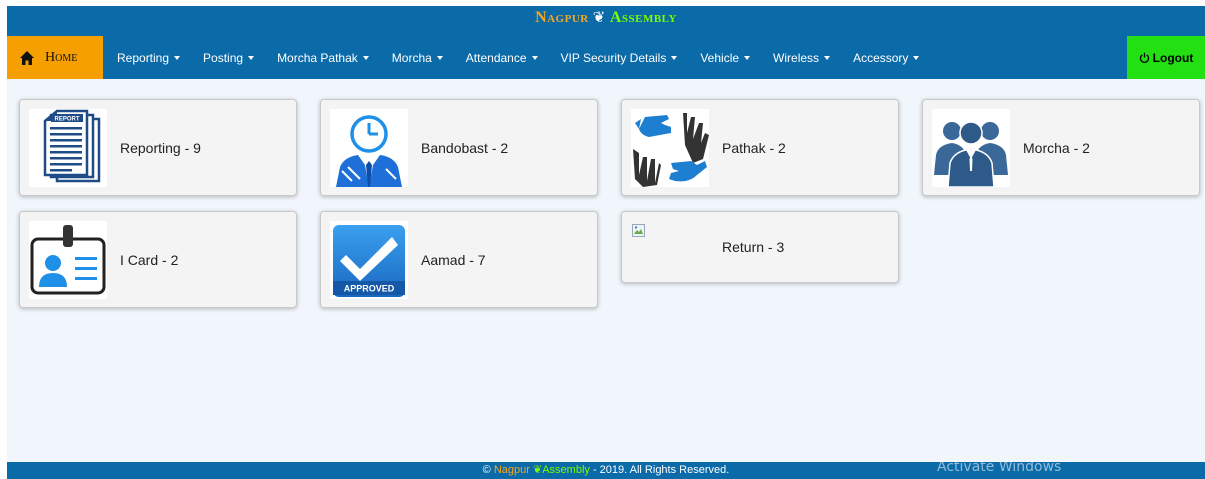 The height and width of the screenshot is (479, 1205). I want to click on tile-bandobast: Bandobast - 2, so click(459, 147).